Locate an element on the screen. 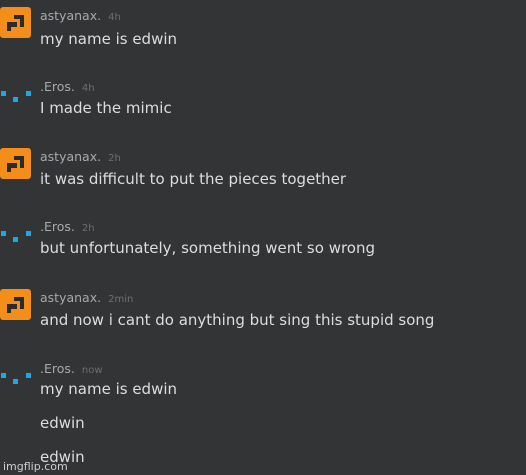  message-header: .Eros. 4h is located at coordinates (67, 85).